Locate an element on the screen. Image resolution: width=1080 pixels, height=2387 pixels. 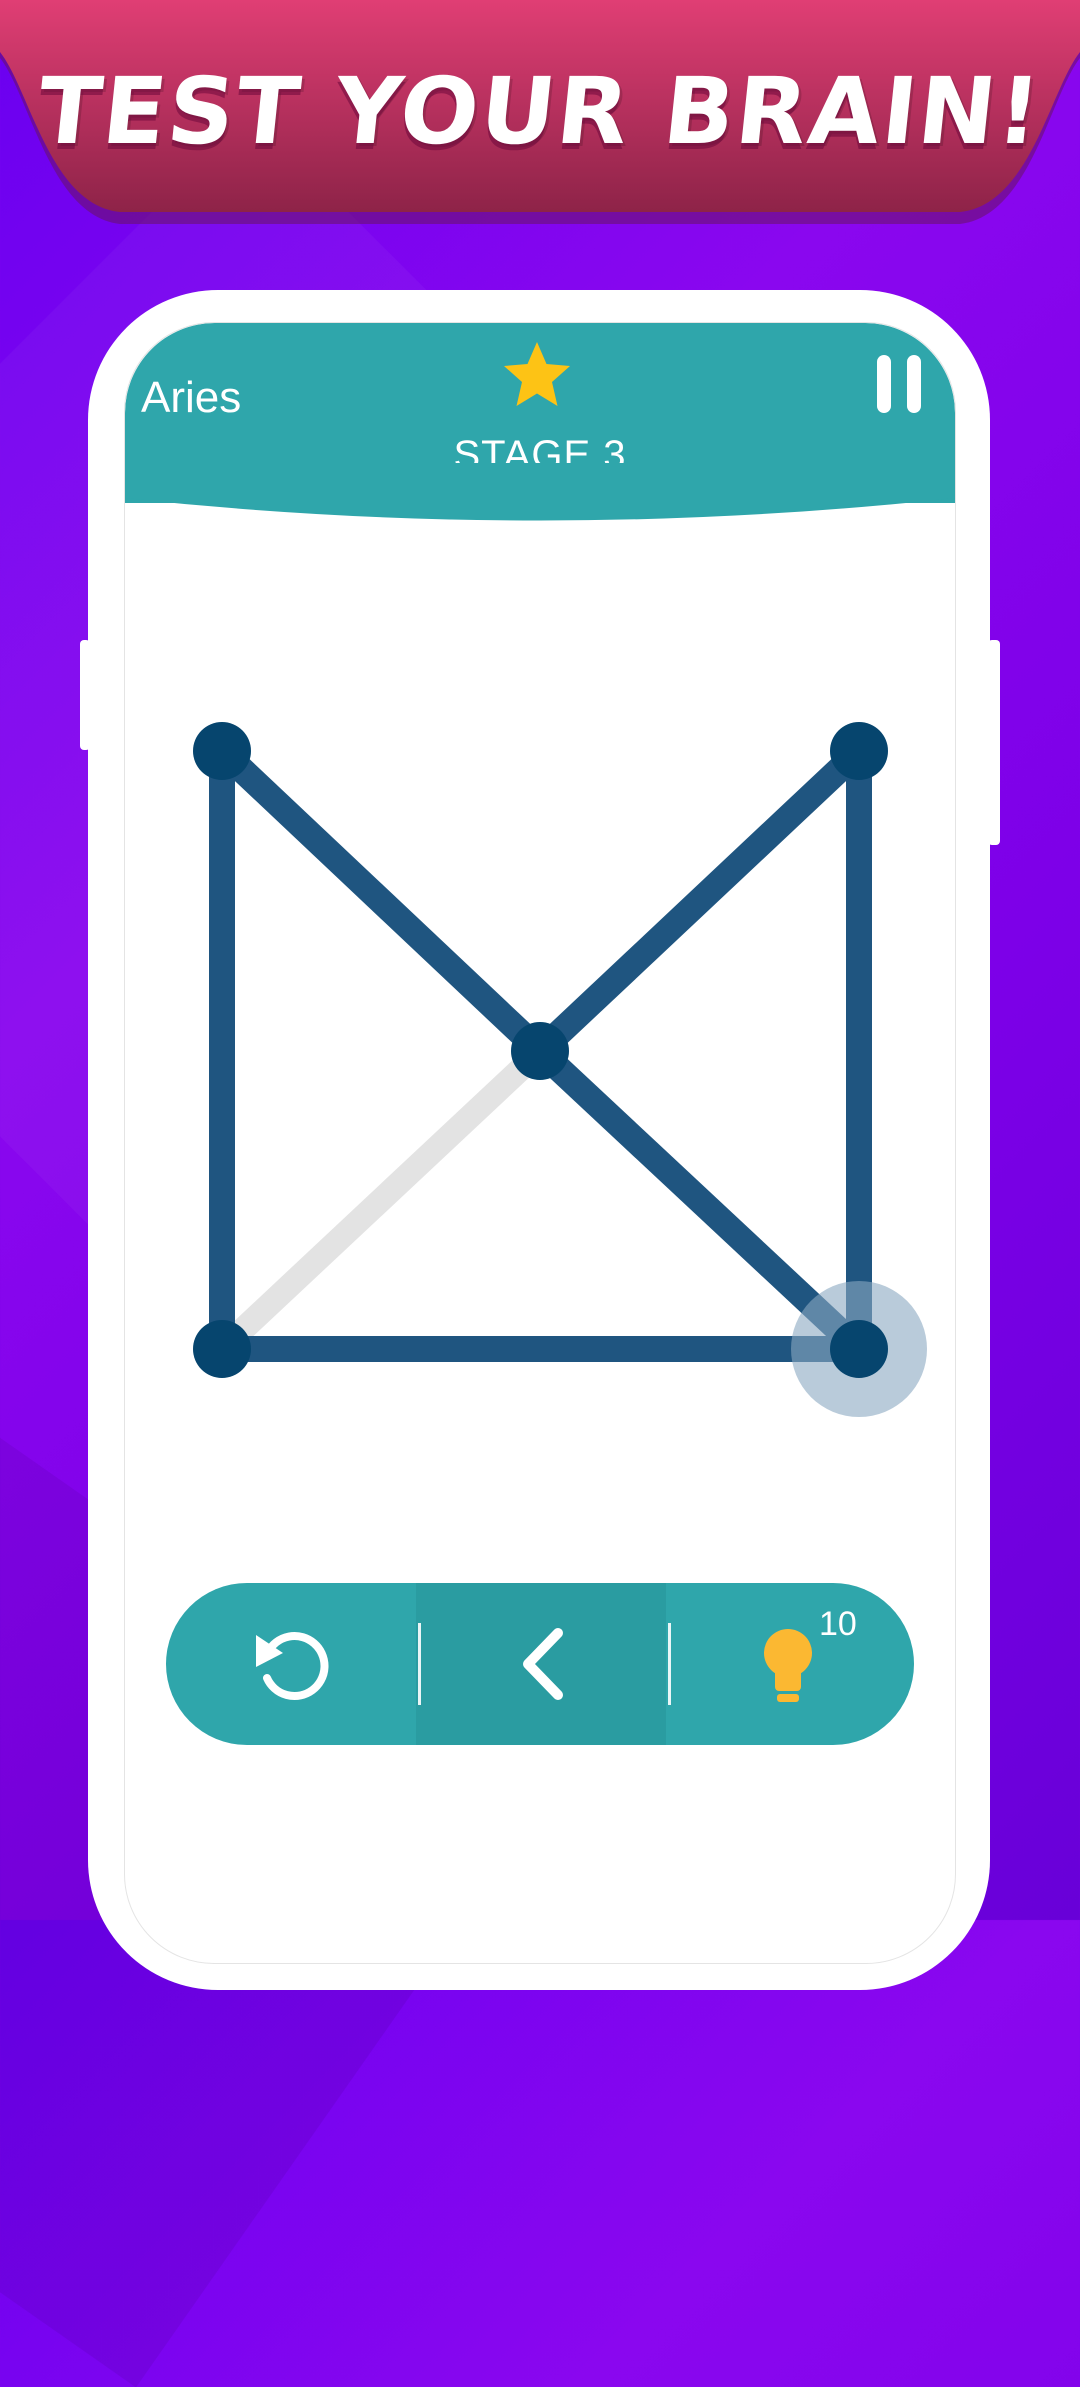
game-toolbar: 10 is located at coordinates (540, 1664).